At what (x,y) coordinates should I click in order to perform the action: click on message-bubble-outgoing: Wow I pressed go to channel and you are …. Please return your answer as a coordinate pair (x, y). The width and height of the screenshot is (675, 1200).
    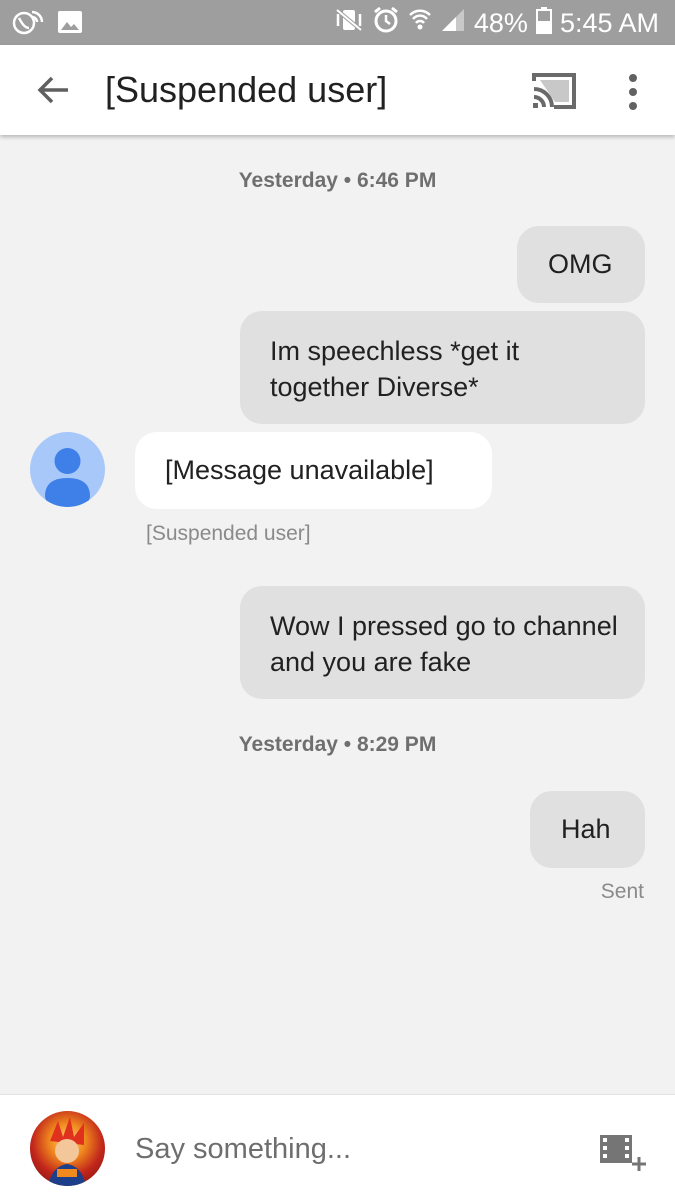
    Looking at the image, I should click on (442, 642).